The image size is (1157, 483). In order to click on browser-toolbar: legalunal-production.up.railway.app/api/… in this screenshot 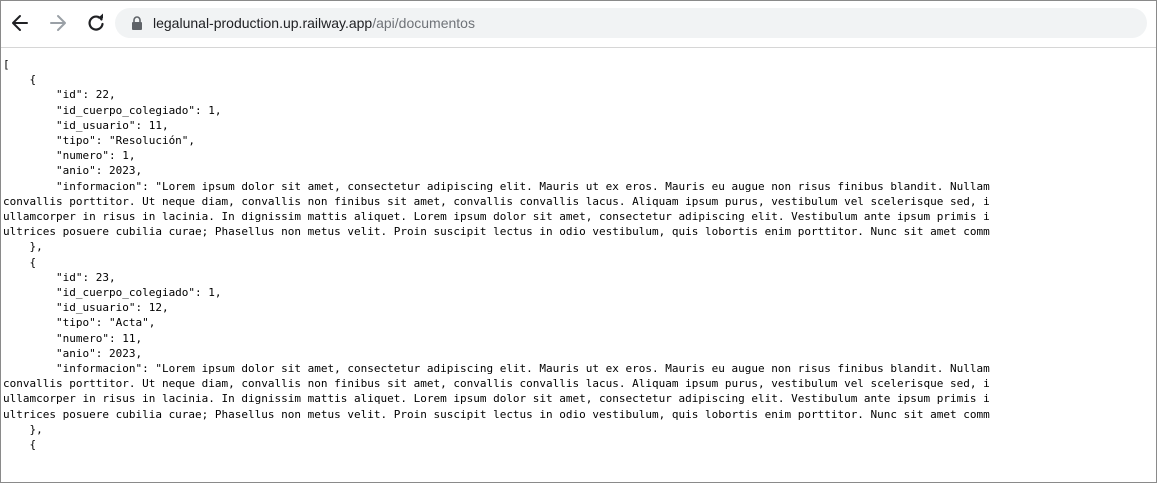, I will do `click(578, 24)`.